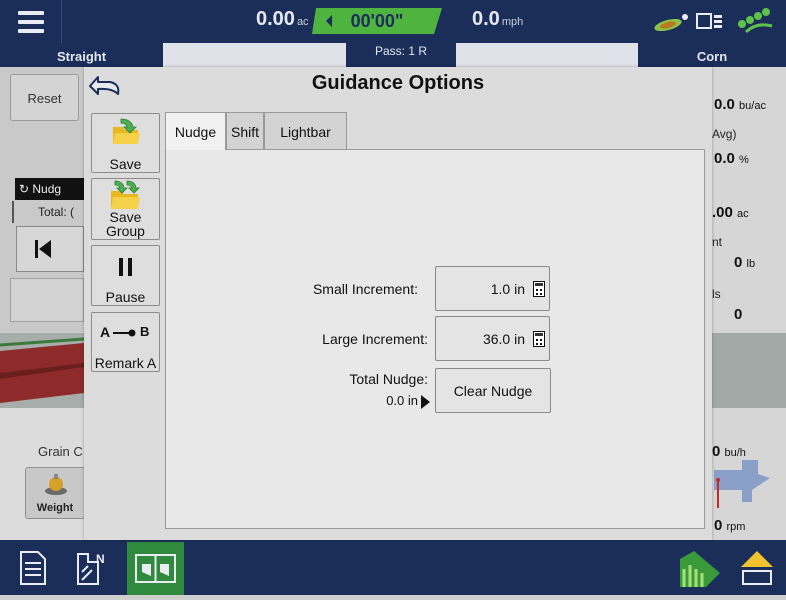 This screenshot has width=786, height=600. What do you see at coordinates (388, 379) in the screenshot?
I see `total-nudge-label: Total Nudge:` at bounding box center [388, 379].